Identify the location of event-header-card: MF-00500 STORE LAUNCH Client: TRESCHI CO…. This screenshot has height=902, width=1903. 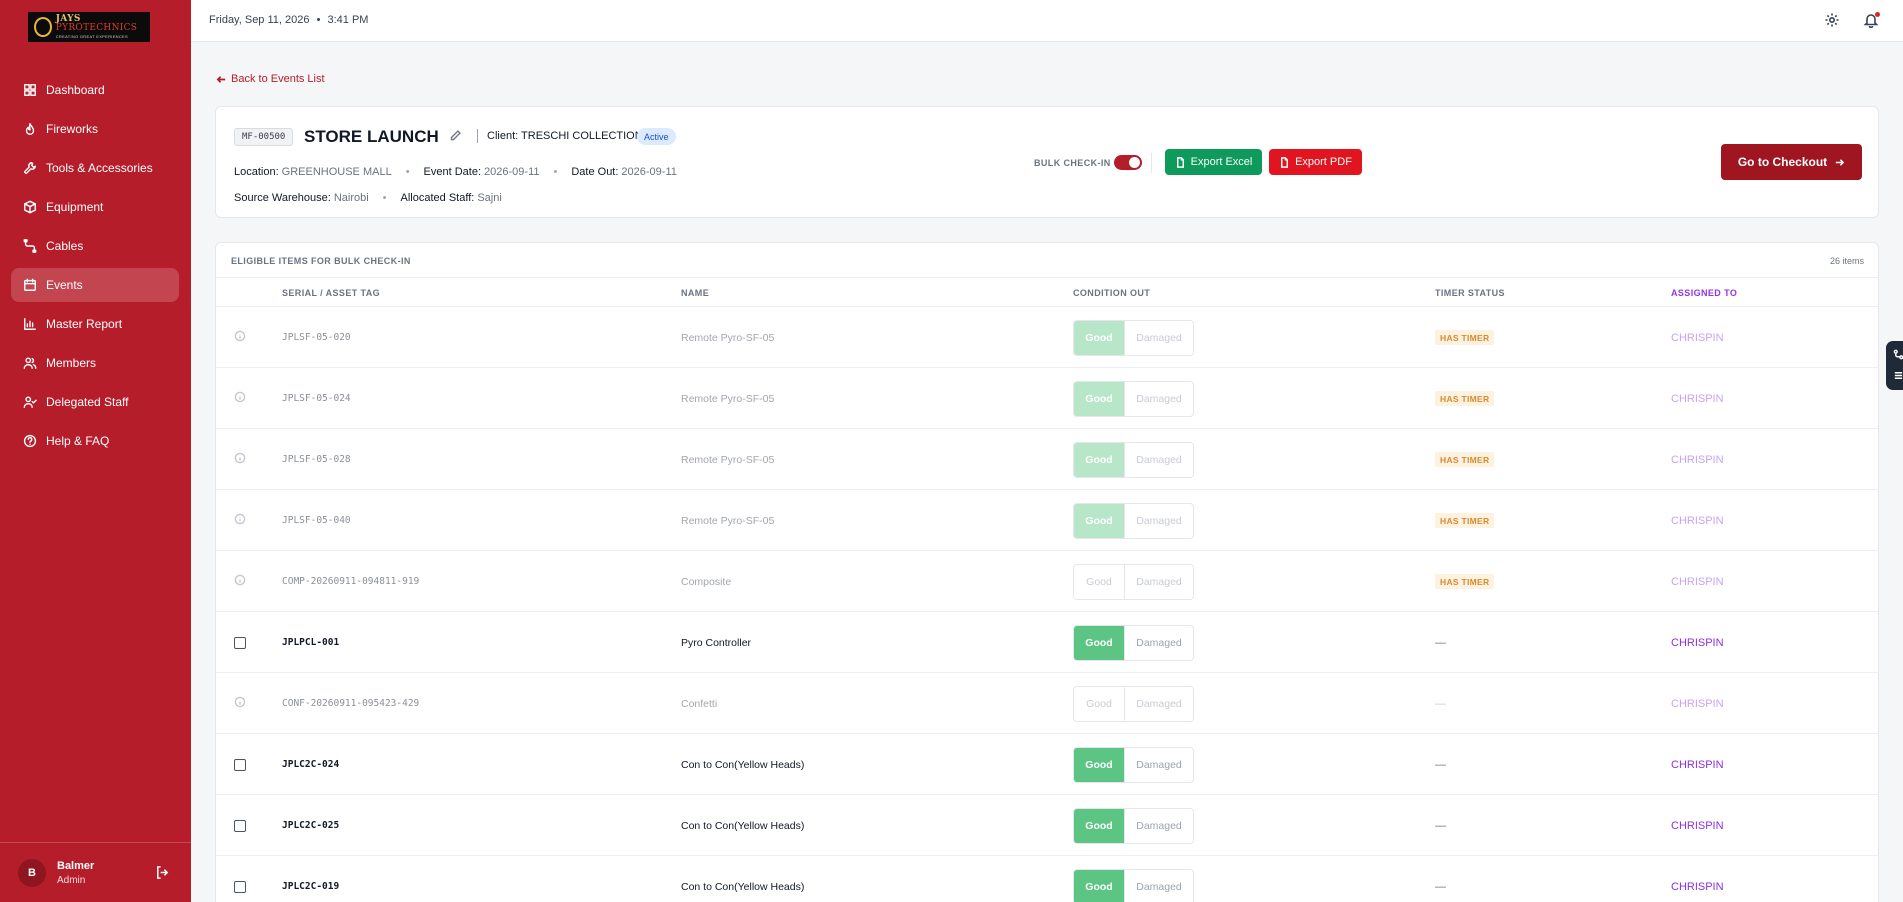
(1047, 162).